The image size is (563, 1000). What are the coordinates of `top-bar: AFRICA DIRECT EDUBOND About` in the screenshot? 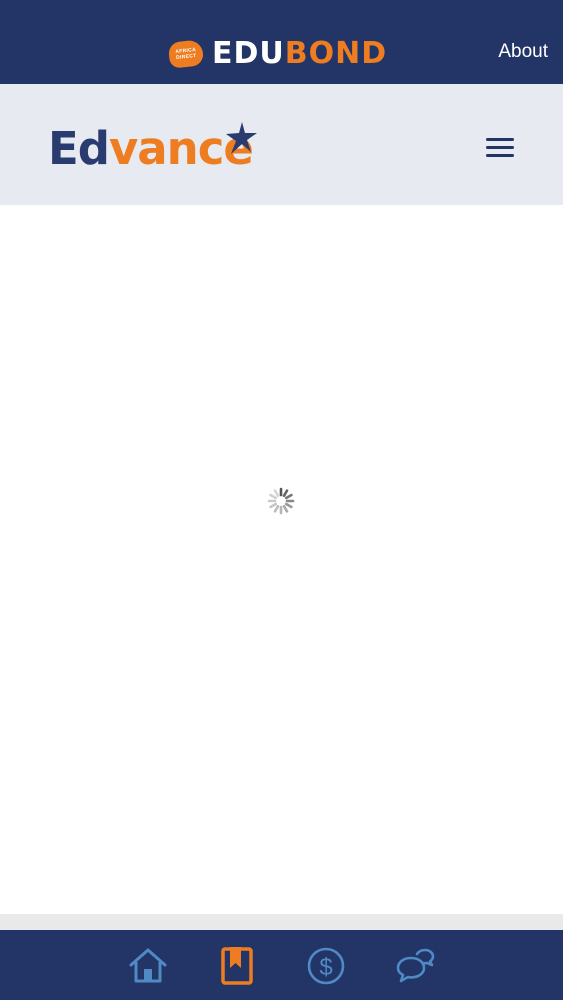 It's located at (281, 42).